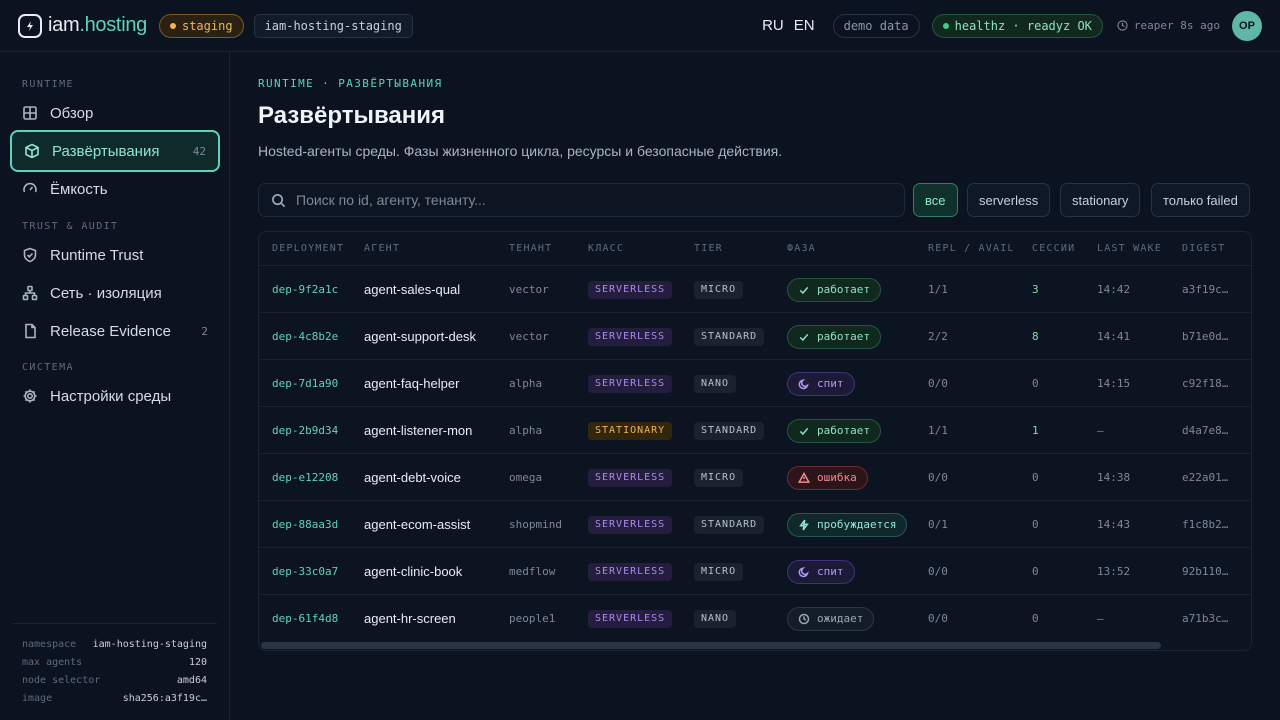 The width and height of the screenshot is (1280, 720). Describe the element at coordinates (305, 383) in the screenshot. I see `deployment-id-link: dep-7d1a90` at that location.